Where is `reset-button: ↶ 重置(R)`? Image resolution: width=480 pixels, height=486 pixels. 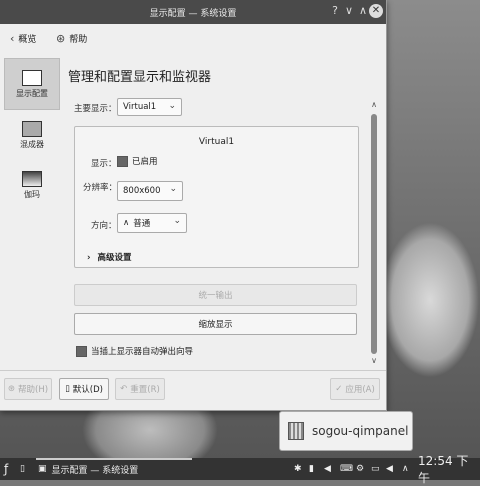
reset-button: ↶ 重置(R) is located at coordinates (140, 389).